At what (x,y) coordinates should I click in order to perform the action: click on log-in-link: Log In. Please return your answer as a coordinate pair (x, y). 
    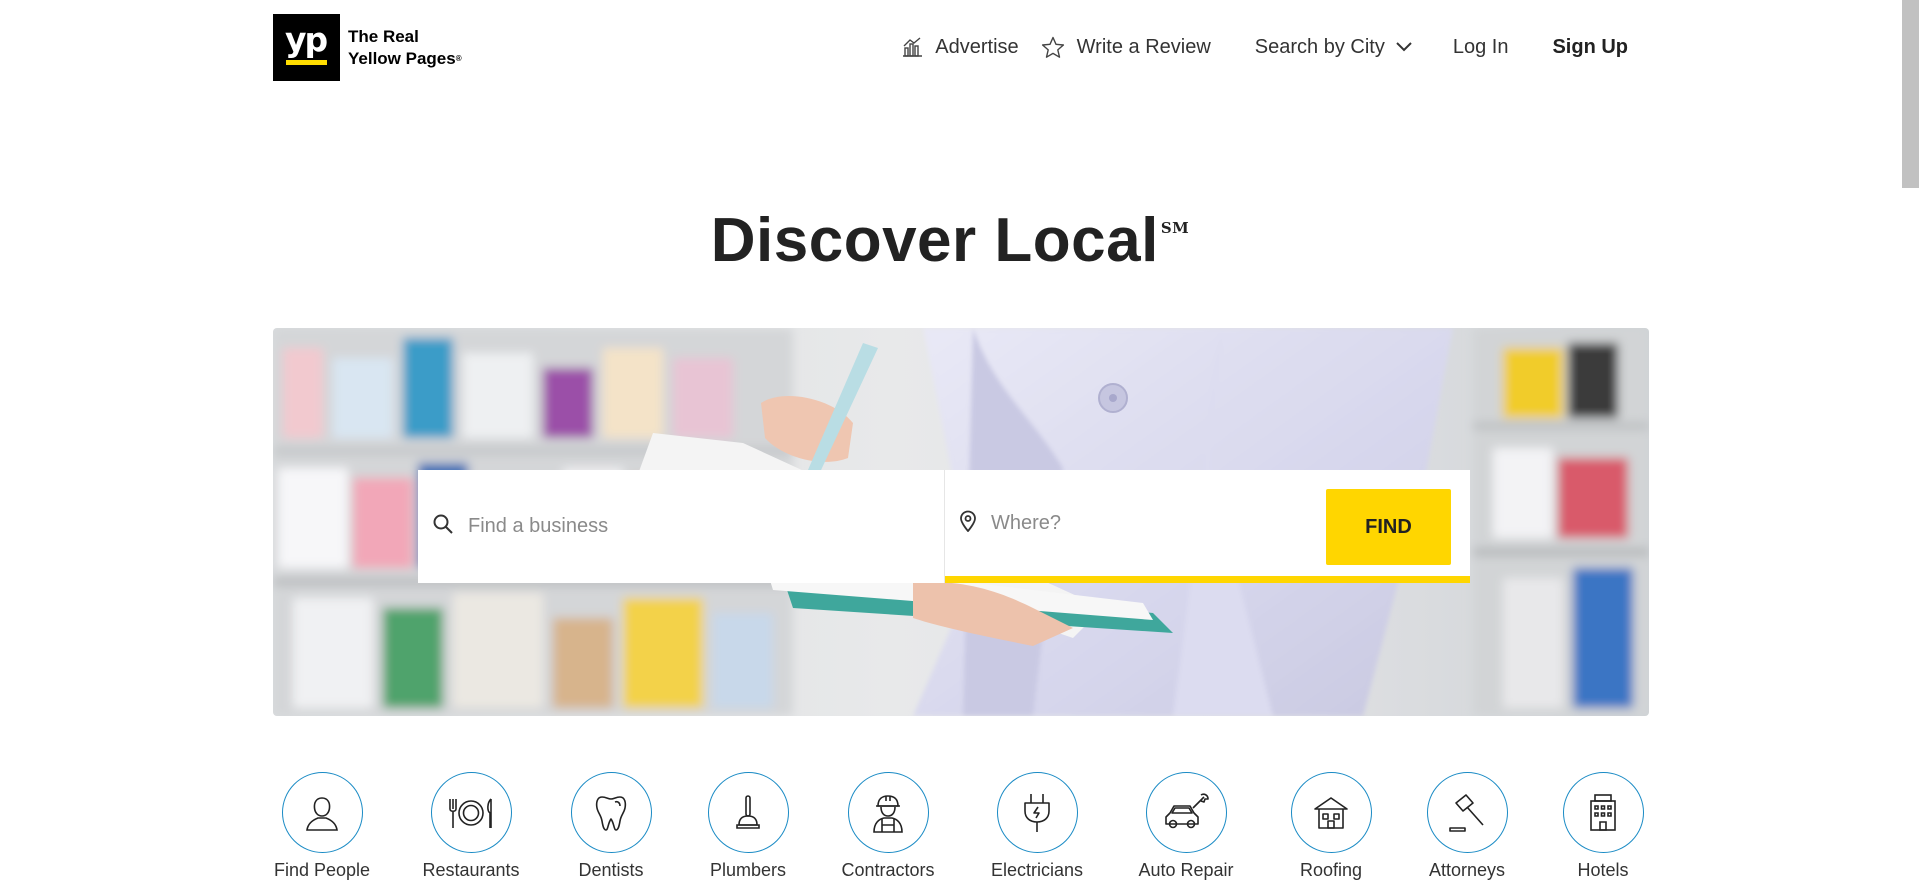
    Looking at the image, I should click on (1481, 47).